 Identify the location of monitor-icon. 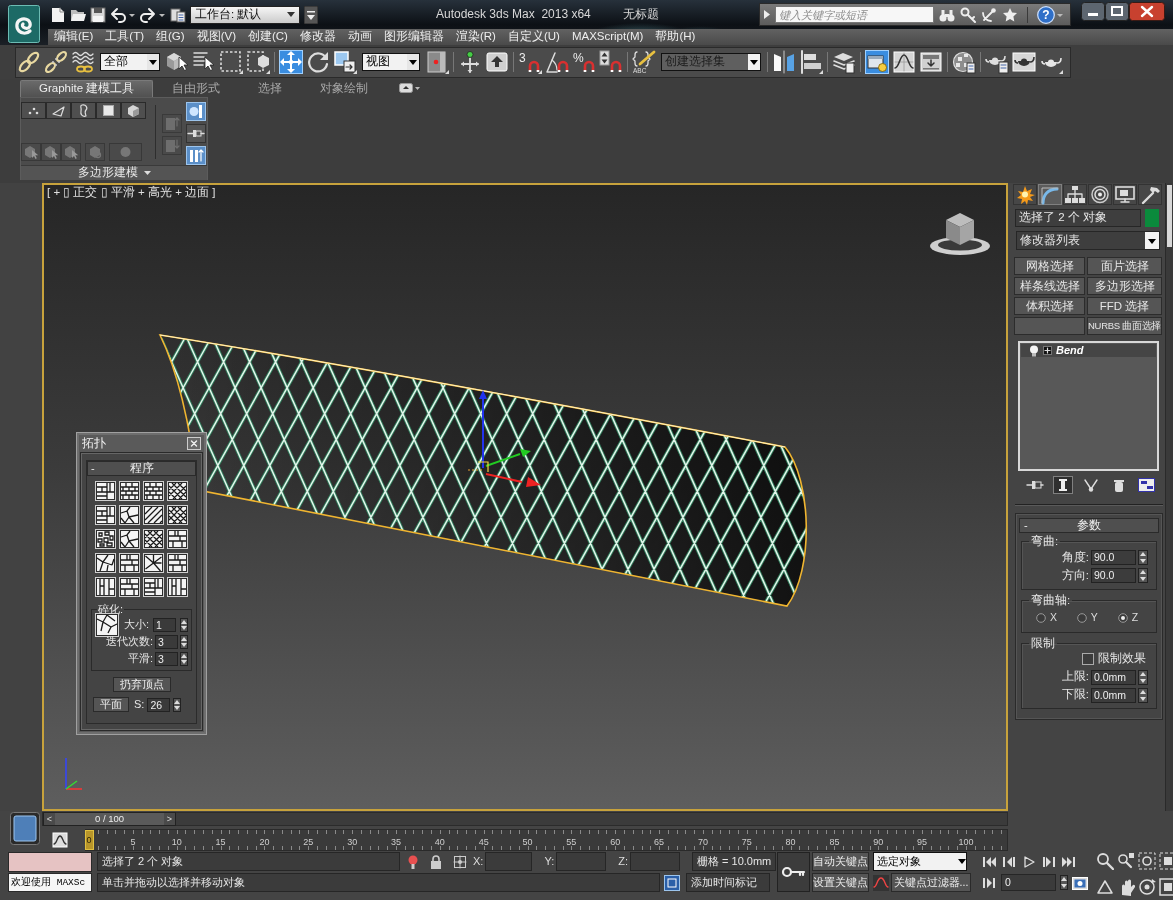
(1125, 194).